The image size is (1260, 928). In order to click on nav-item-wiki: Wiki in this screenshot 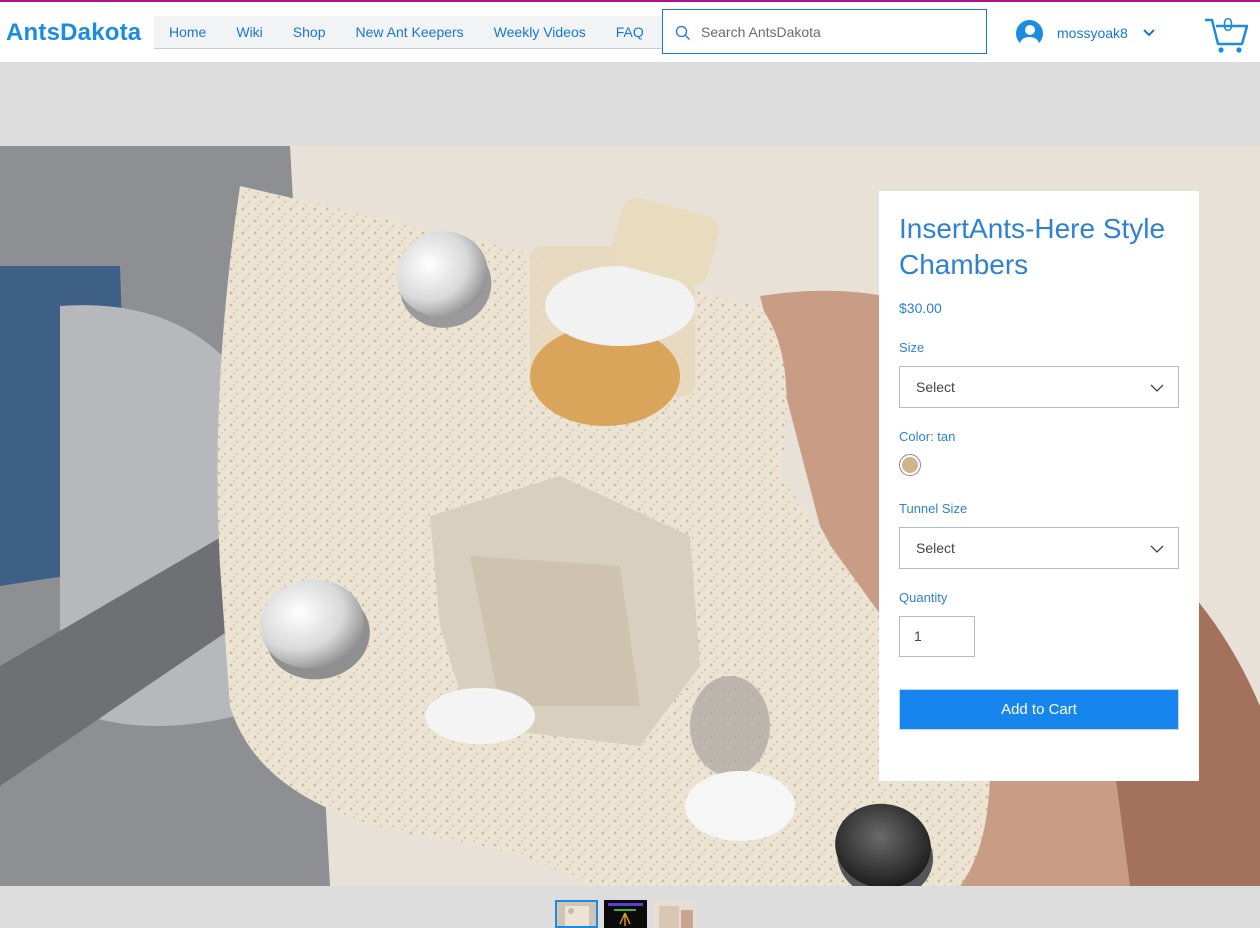, I will do `click(249, 32)`.